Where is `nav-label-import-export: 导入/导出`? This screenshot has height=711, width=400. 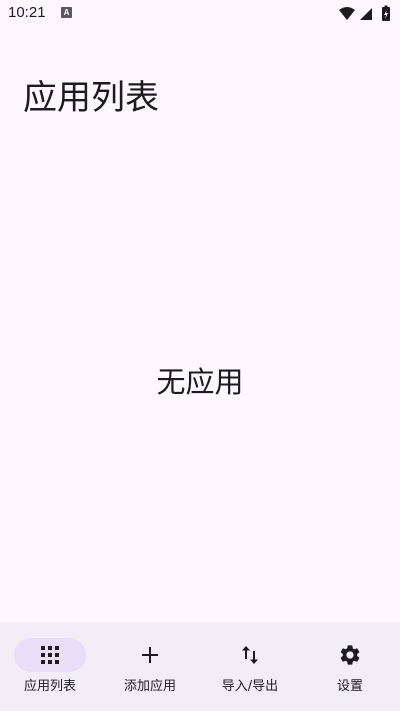 nav-label-import-export: 导入/导出 is located at coordinates (250, 686).